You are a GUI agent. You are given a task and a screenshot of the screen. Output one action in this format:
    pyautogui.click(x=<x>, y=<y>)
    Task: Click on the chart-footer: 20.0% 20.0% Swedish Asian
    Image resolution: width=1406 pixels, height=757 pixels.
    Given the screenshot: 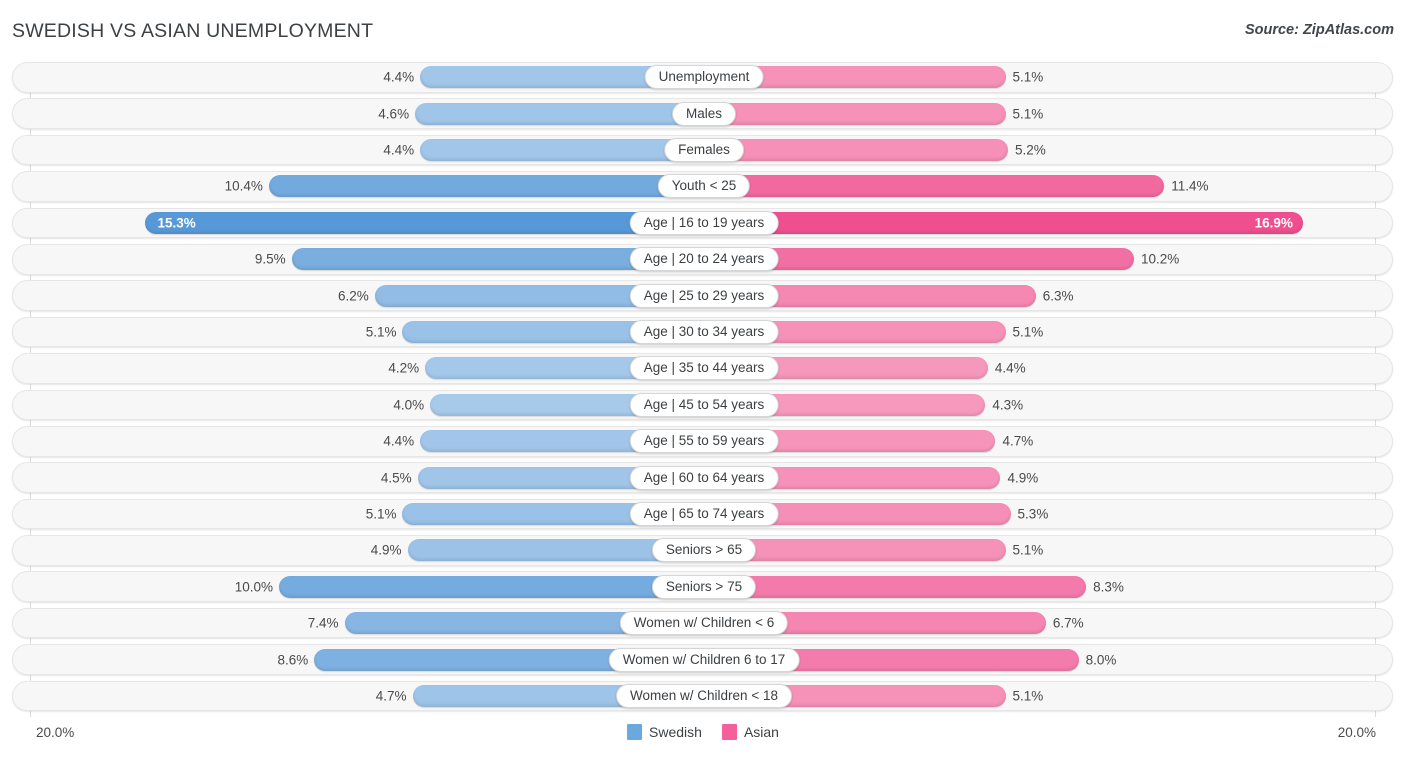 What is the action you would take?
    pyautogui.click(x=703, y=737)
    